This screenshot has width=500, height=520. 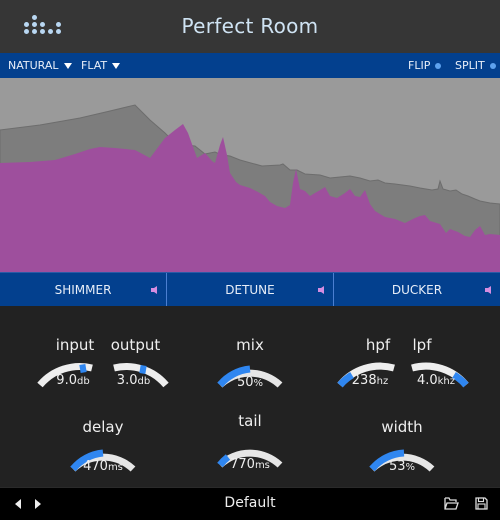 What do you see at coordinates (481, 503) in the screenshot?
I see `save-icon` at bounding box center [481, 503].